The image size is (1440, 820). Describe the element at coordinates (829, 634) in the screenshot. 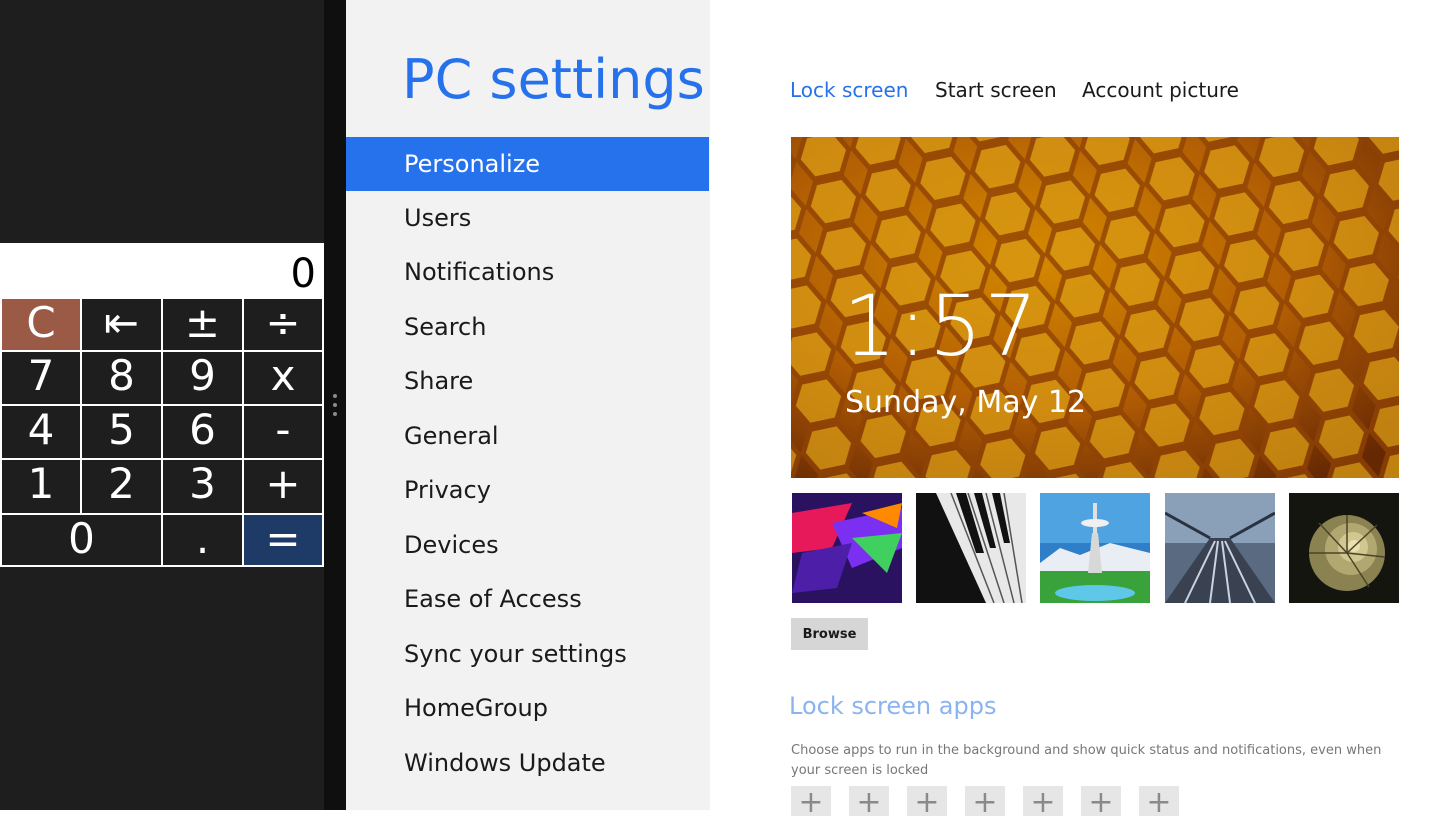

I see `browse-button: Browse` at that location.